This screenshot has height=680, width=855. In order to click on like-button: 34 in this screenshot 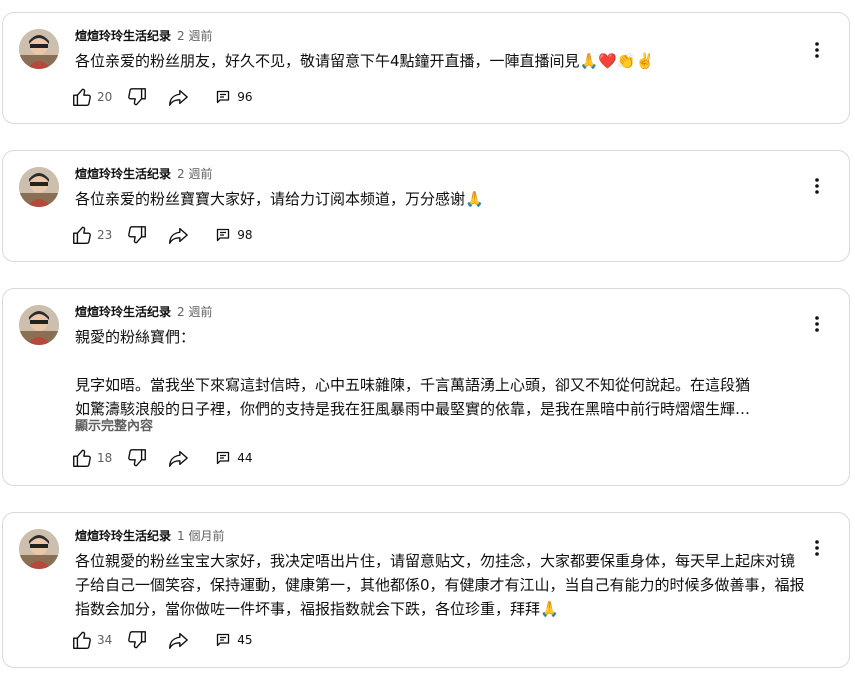, I will do `click(91, 640)`.